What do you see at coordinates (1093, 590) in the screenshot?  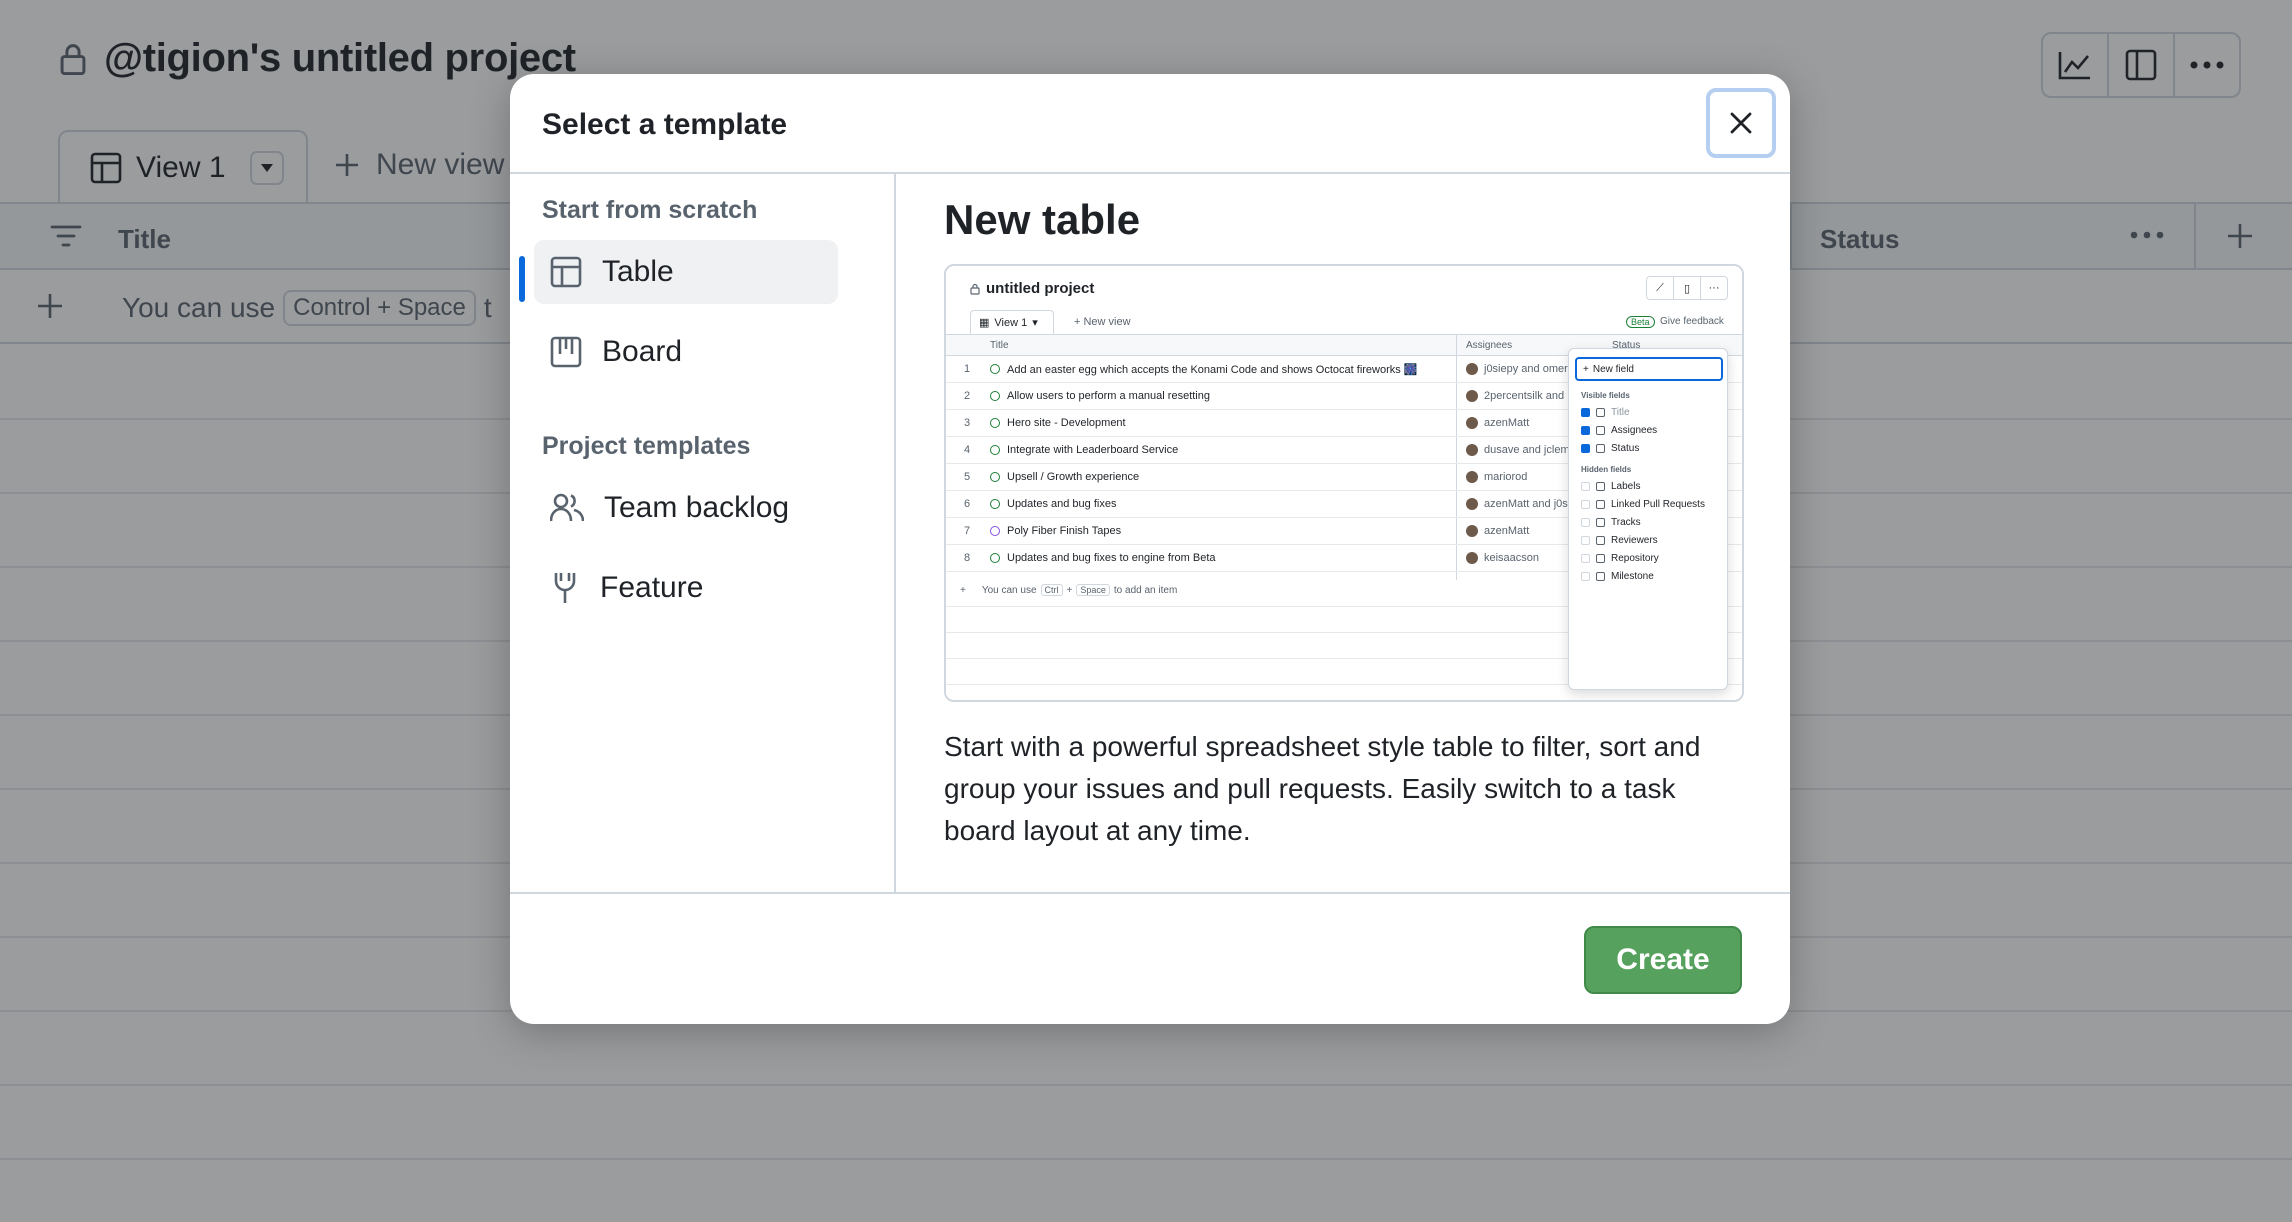 I see `keyboard-shortcut: Space` at bounding box center [1093, 590].